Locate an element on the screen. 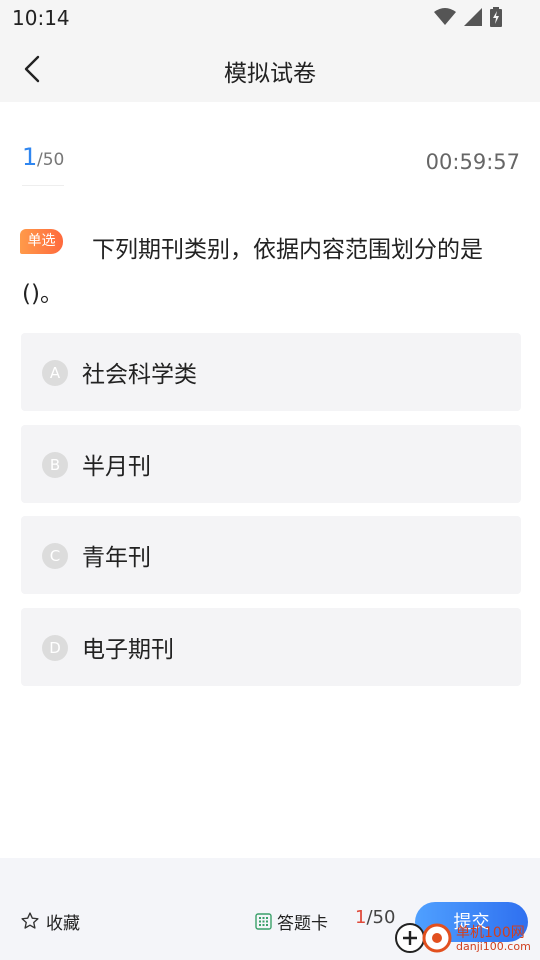 Image resolution: width=540 pixels, height=960 pixels. option-b: B 半月刊 is located at coordinates (271, 464).